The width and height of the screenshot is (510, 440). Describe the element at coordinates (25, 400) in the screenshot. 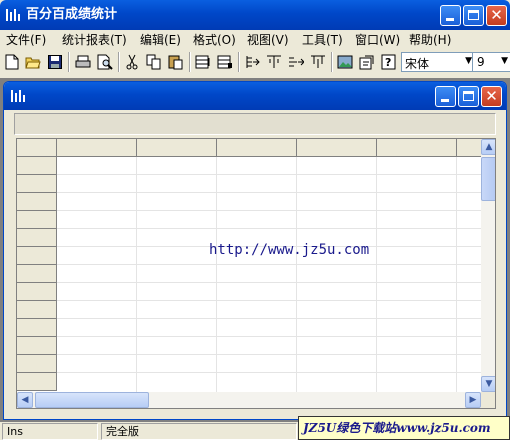

I see `scroll-left-button: ◀` at that location.